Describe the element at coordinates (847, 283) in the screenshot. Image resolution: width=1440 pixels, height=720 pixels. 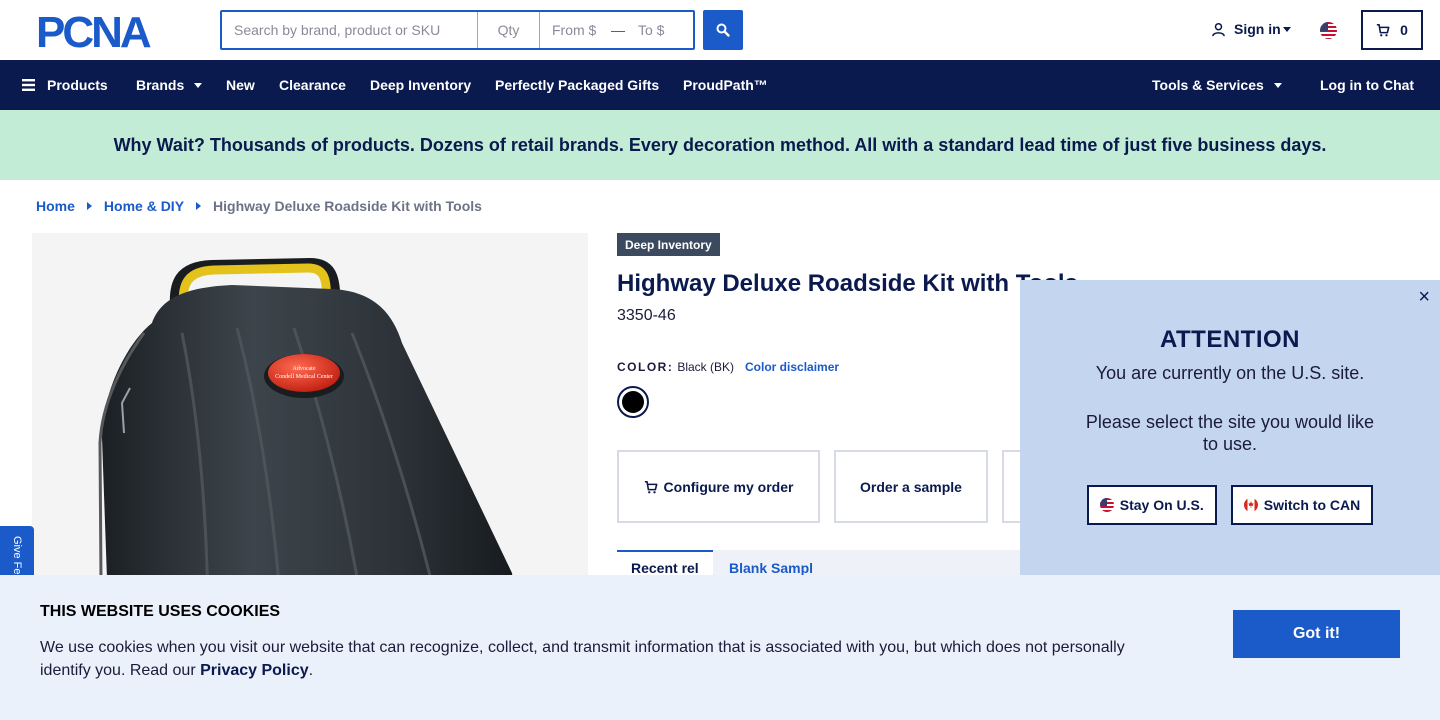
I see `product-title: Highway Deluxe Roadside Kit with Tools` at that location.